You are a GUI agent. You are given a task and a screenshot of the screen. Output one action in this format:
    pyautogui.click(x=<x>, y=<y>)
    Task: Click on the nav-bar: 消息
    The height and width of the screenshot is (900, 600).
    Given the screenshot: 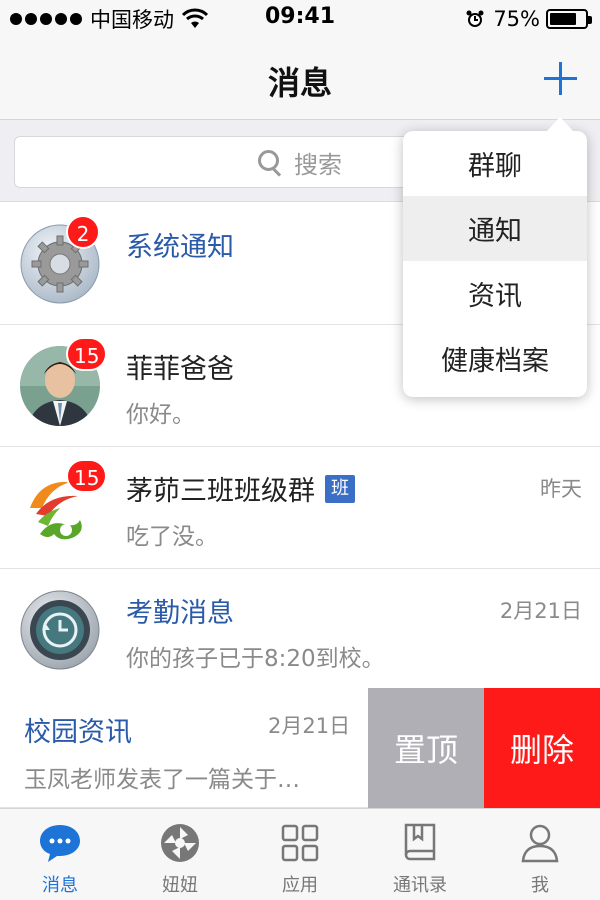 What is the action you would take?
    pyautogui.click(x=300, y=79)
    